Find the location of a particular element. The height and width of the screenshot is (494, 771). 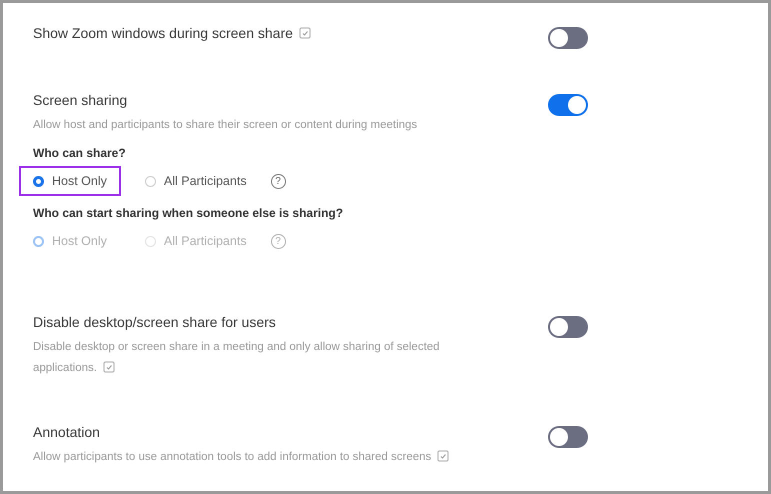

radio-option: Host Only is located at coordinates (70, 181).